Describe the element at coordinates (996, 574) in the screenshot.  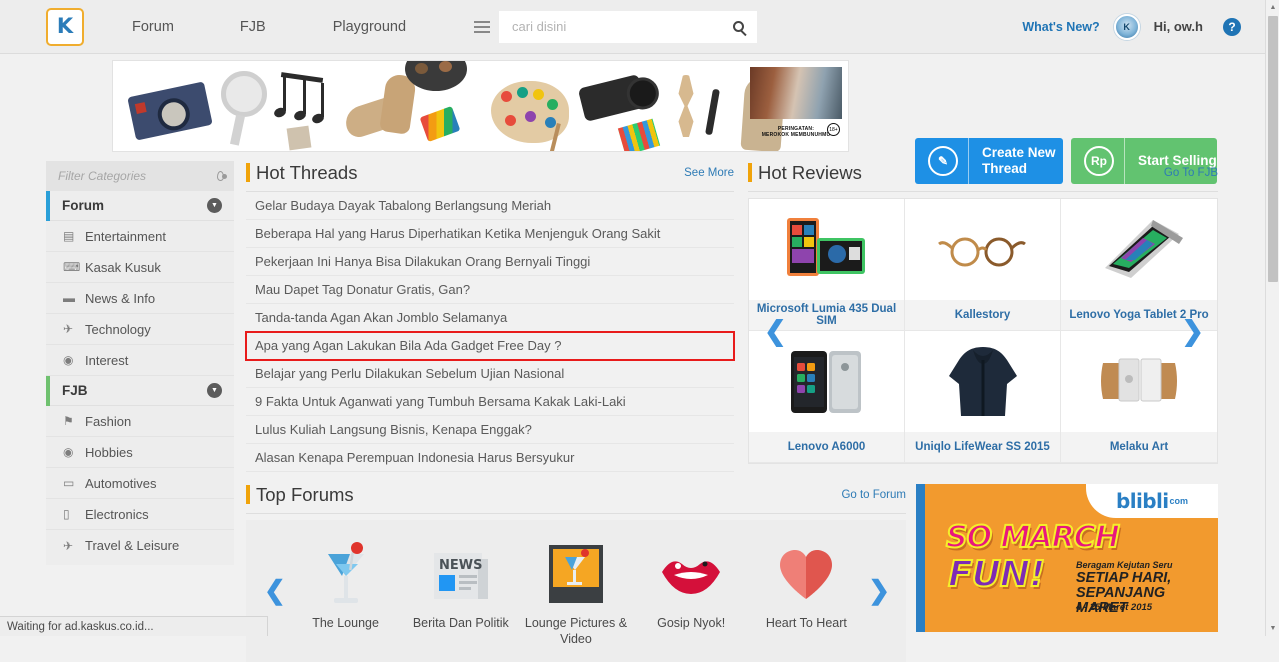
I see `ad-headline-2: FUN!` at that location.